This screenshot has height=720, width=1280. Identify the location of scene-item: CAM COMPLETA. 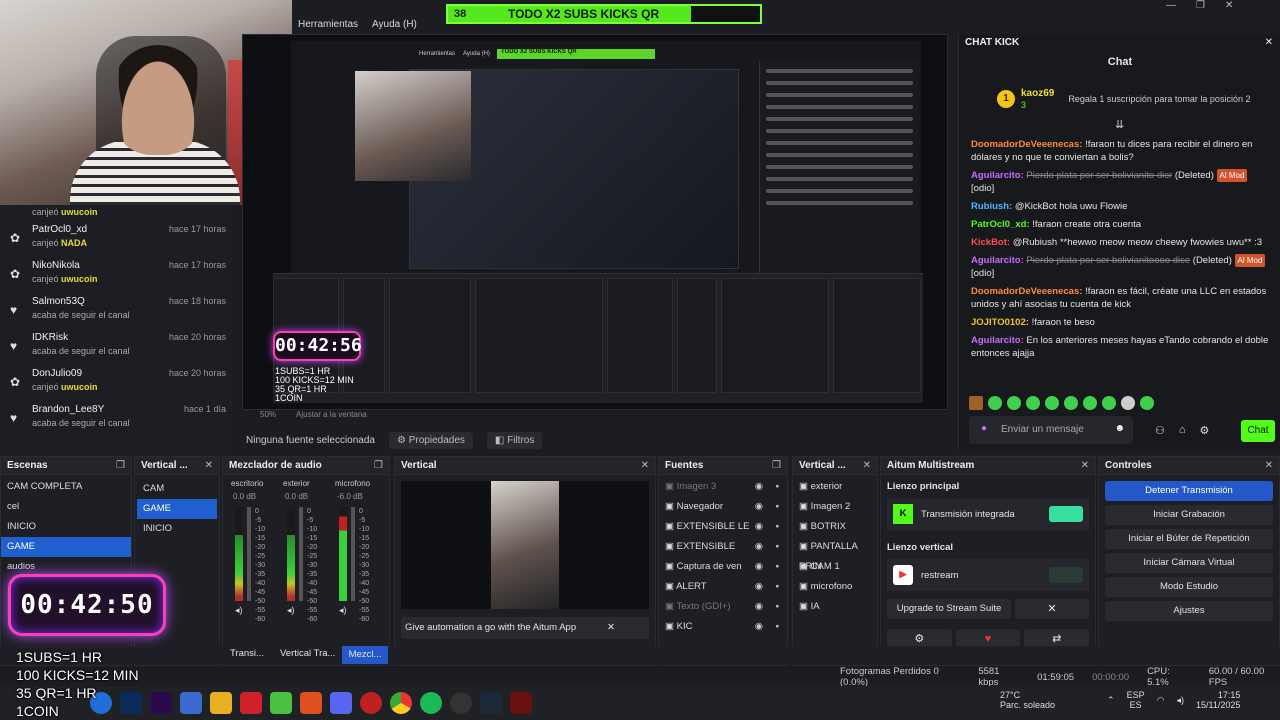
(66, 487).